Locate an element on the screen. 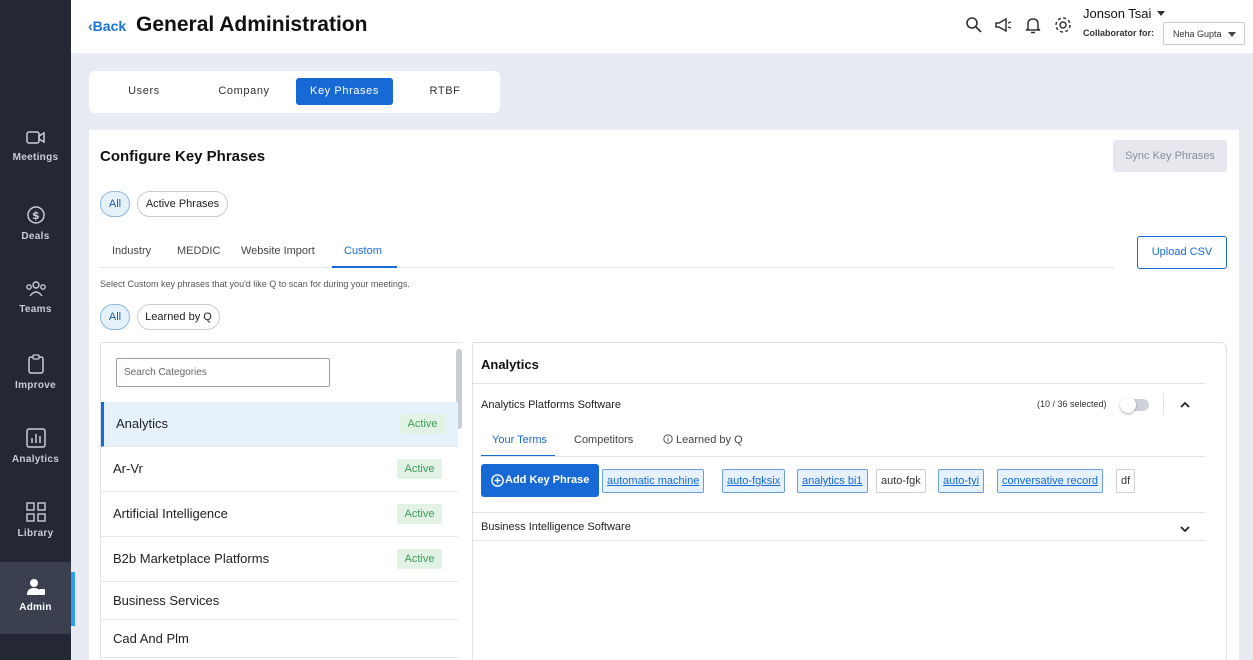  subtab-custom: Custom is located at coordinates (363, 251).